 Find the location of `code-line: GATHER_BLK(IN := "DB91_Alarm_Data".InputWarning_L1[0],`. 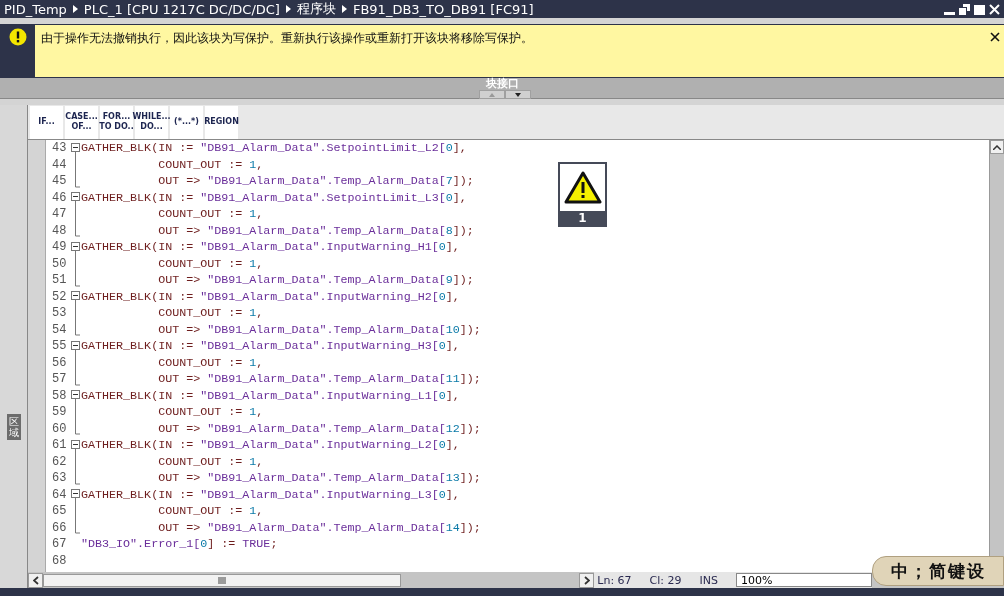

code-line: GATHER_BLK(IN := "DB91_Alarm_Data".InputWarning_L1[0], is located at coordinates (270, 395).